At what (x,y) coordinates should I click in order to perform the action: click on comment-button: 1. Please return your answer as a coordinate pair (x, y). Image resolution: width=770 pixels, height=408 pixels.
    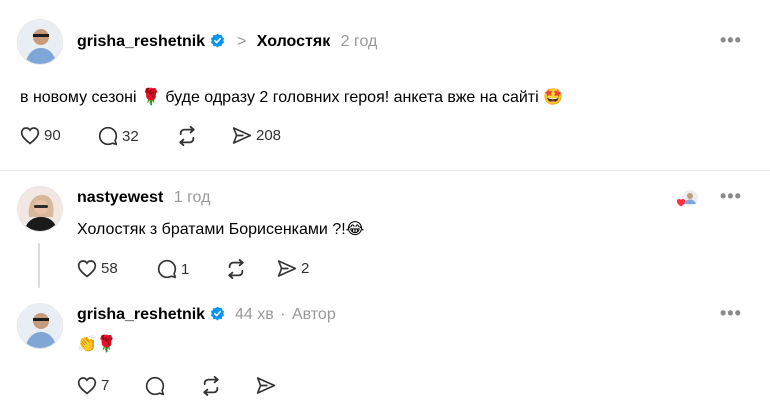
    Looking at the image, I should click on (173, 269).